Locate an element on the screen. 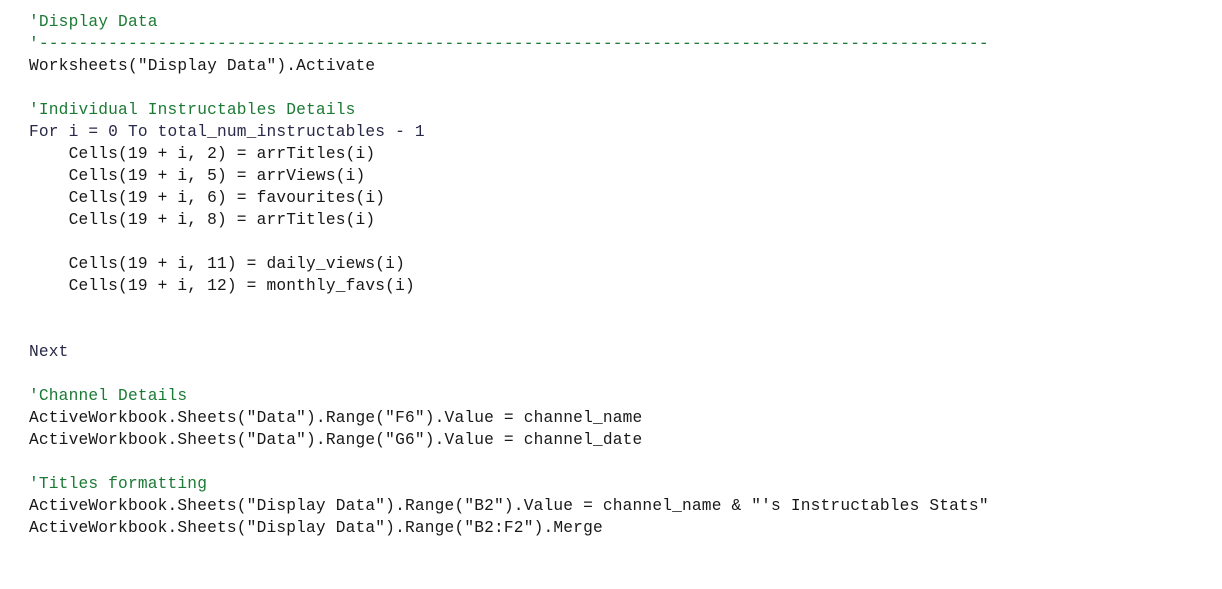 This screenshot has width=1222, height=589. code-token-code: Cells(19 + i, 6) = favourites(i) is located at coordinates (207, 198).